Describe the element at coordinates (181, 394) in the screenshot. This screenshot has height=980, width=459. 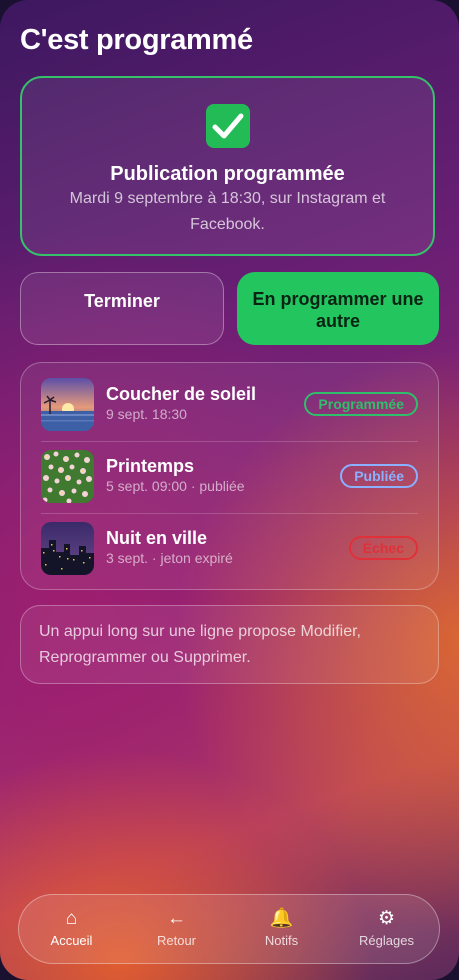
I see `post-title: Coucher de soleil` at that location.